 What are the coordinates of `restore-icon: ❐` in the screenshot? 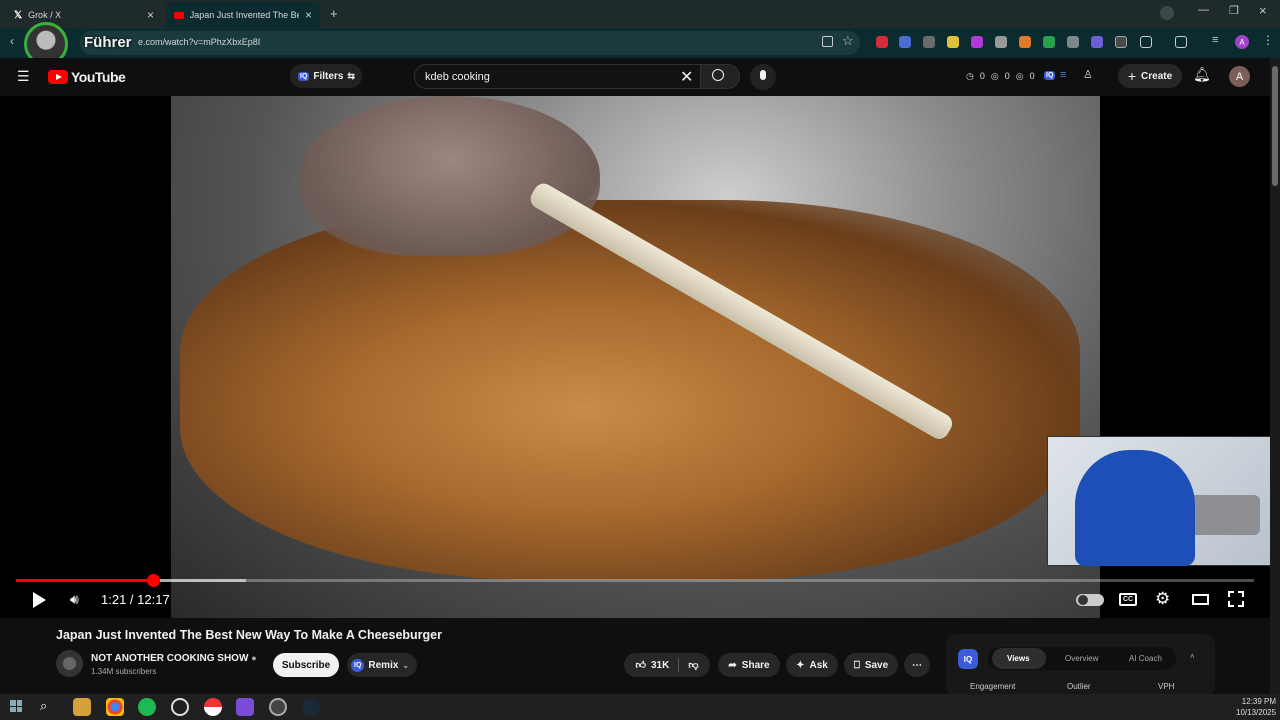 It's located at (1234, 10).